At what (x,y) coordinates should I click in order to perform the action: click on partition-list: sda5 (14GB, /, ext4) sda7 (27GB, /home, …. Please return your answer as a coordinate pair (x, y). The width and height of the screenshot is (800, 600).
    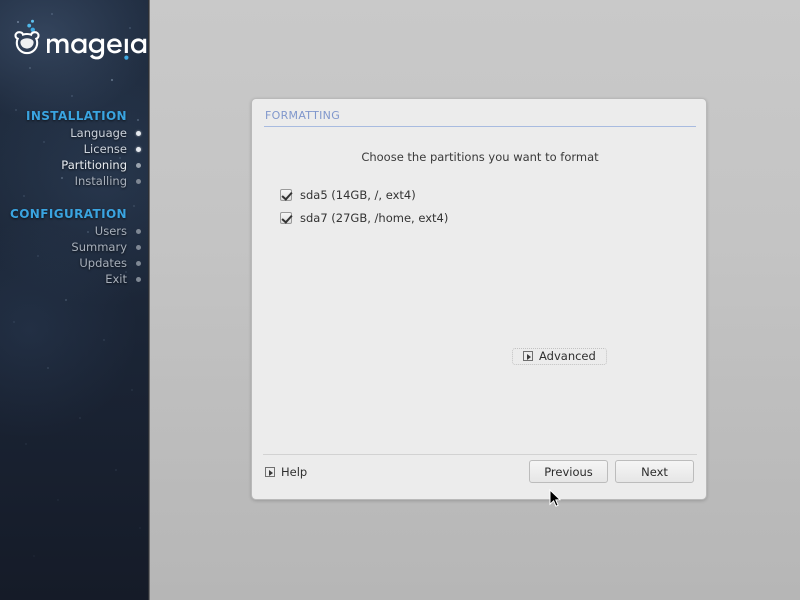
    Looking at the image, I should click on (480, 206).